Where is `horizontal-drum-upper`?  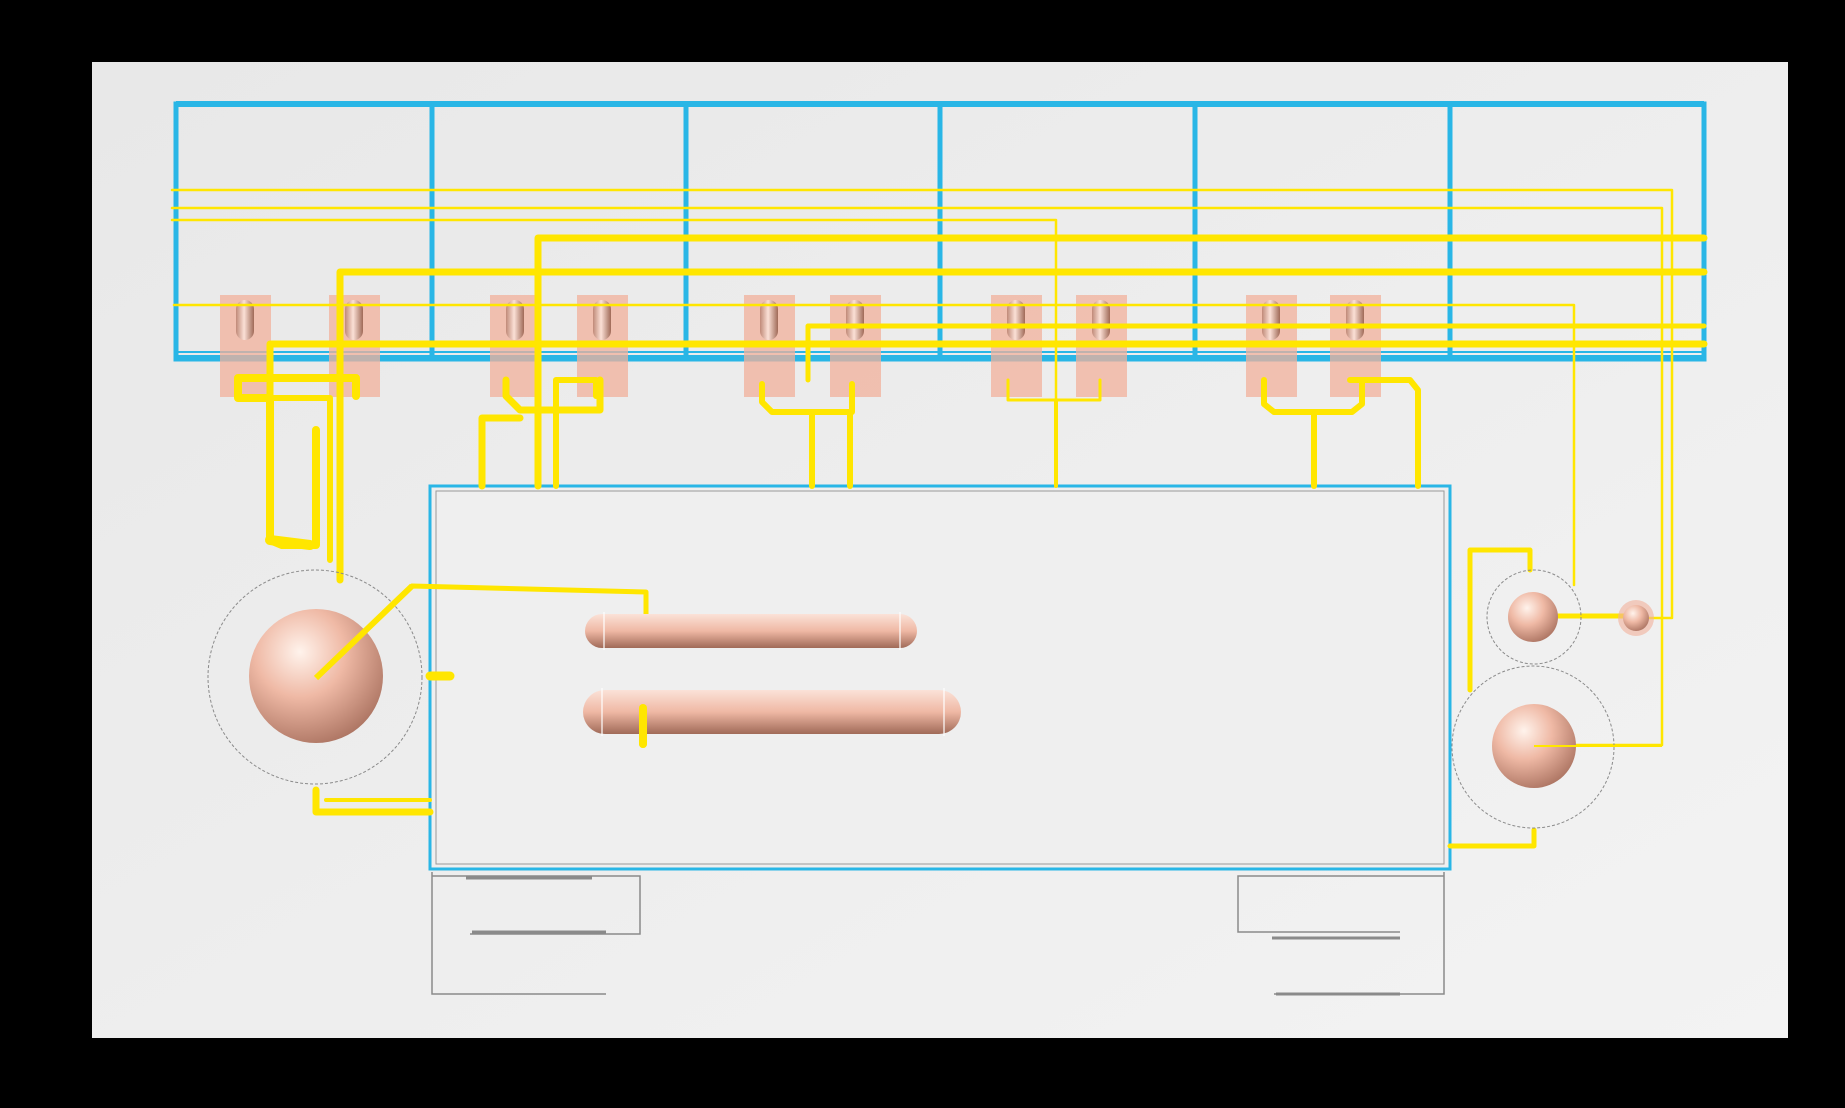
horizontal-drum-upper is located at coordinates (751, 631).